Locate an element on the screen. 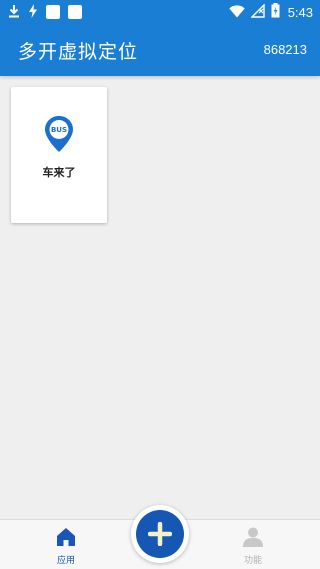 The width and height of the screenshot is (320, 569). app-bar: 多开虚拟定位 868213 is located at coordinates (160, 50).